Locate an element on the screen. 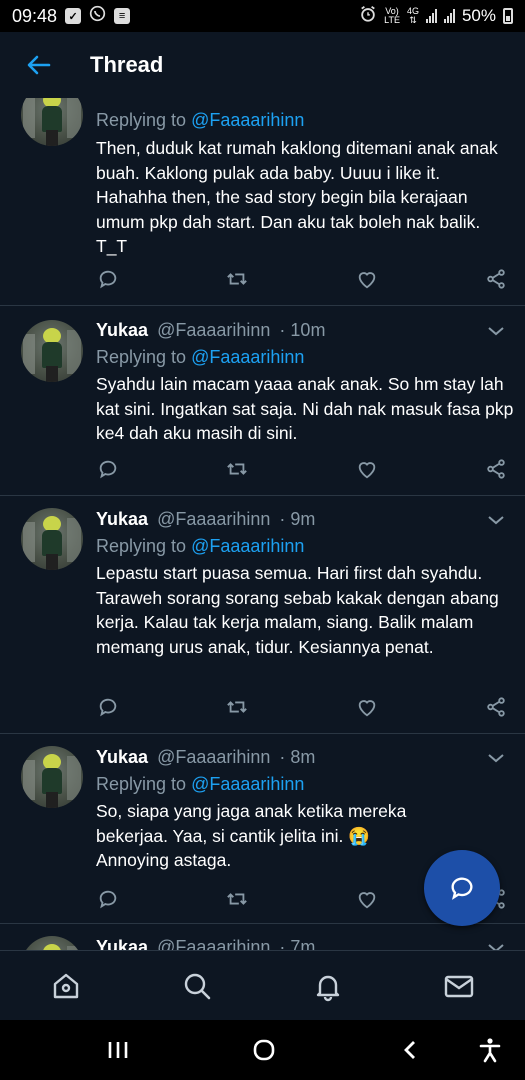  compose-reply-button is located at coordinates (462, 888).